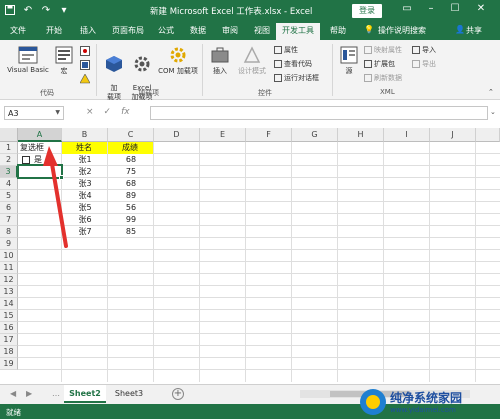  What do you see at coordinates (269, 135) in the screenshot?
I see `column-header-f: F` at bounding box center [269, 135].